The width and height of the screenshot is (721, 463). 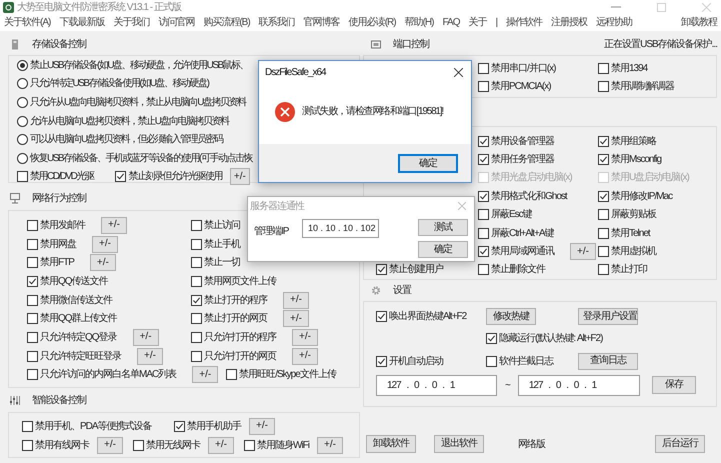 I want to click on checkbox-label: 禁用CD/DVD光驱, so click(x=62, y=176).